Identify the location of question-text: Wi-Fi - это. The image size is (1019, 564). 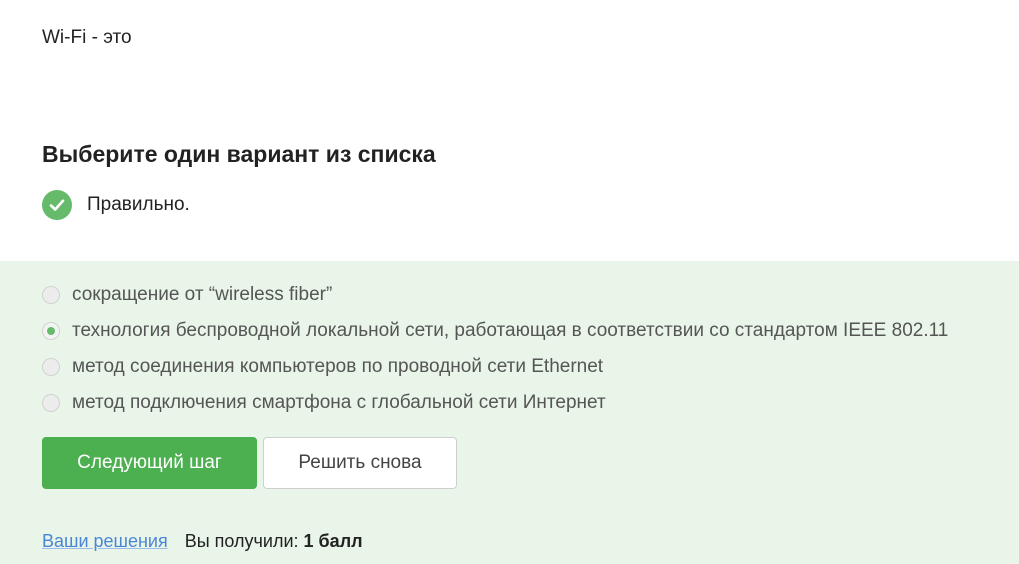
(87, 37).